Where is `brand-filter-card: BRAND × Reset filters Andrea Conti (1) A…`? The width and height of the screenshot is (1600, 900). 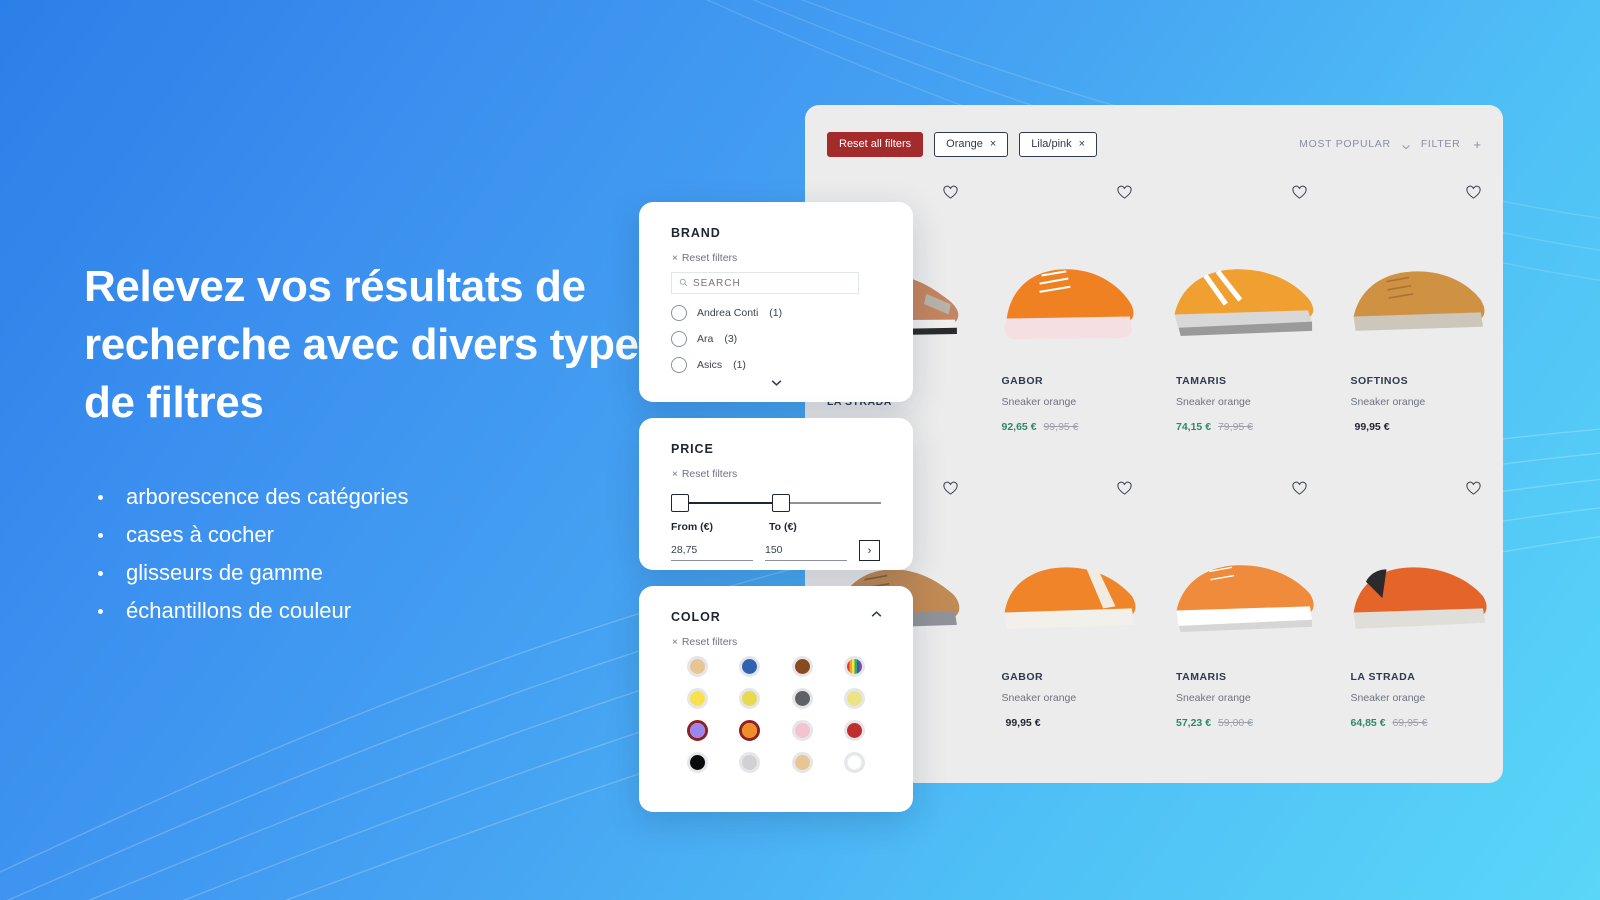 brand-filter-card: BRAND × Reset filters Andrea Conti (1) A… is located at coordinates (776, 302).